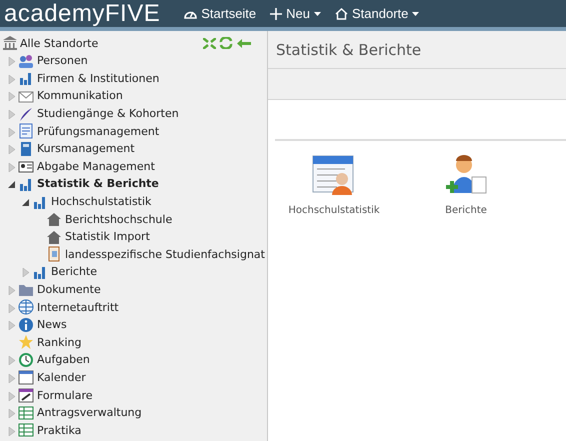  Describe the element at coordinates (377, 13) in the screenshot. I see `nav-menu-item: Standorte` at that location.